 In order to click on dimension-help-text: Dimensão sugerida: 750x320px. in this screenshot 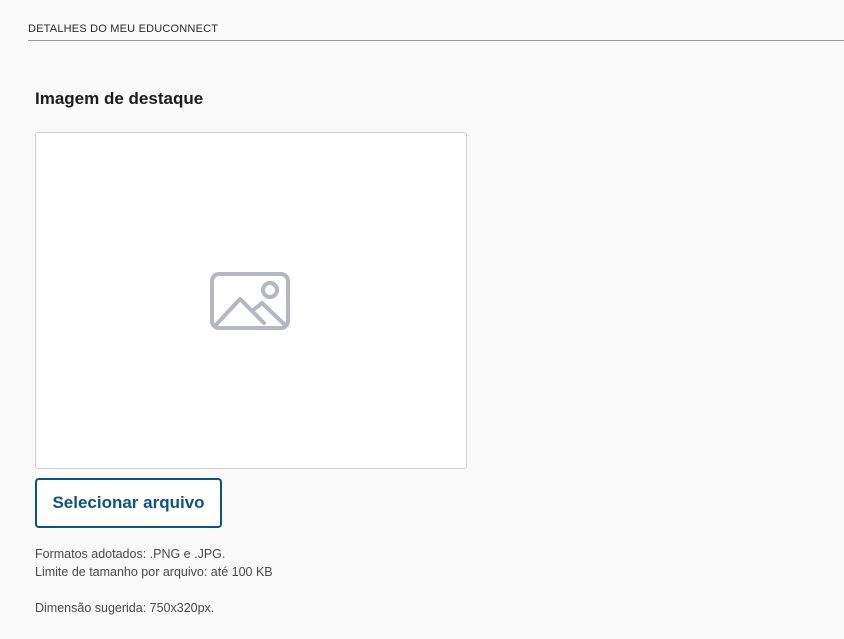, I will do `click(125, 608)`.